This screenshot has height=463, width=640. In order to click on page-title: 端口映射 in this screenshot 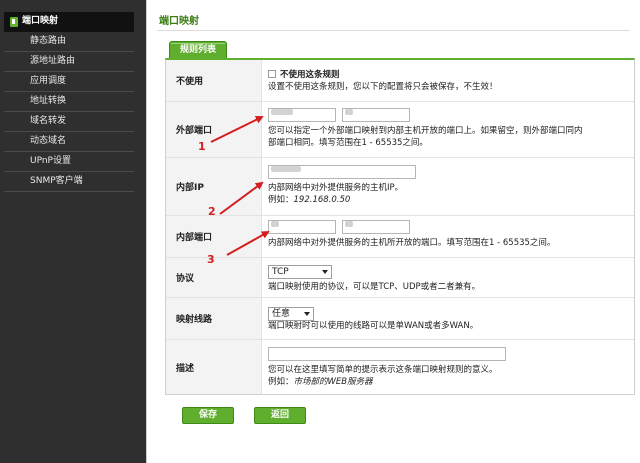, I will do `click(179, 21)`.